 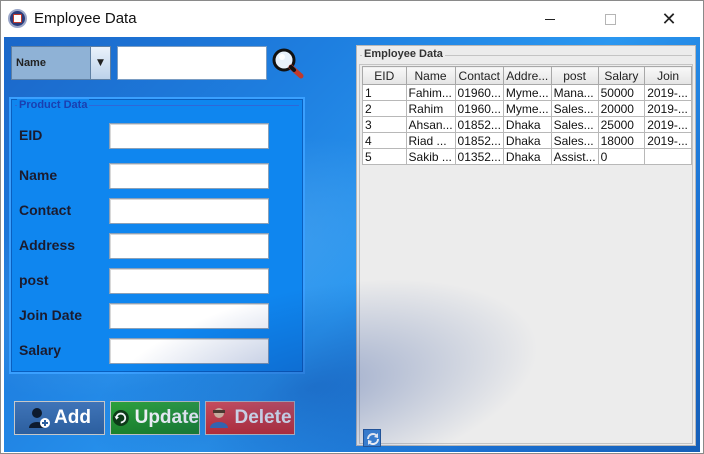 What do you see at coordinates (47, 245) in the screenshot?
I see `address-label: Address` at bounding box center [47, 245].